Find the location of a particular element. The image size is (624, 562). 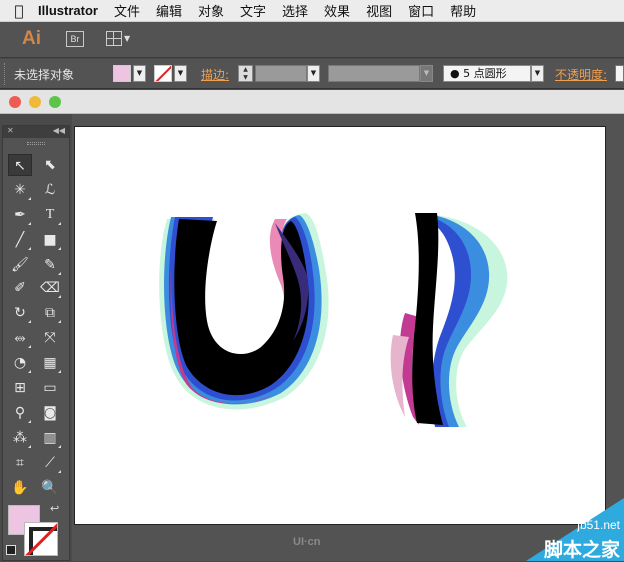

hand-tool-icon: ✋ is located at coordinates (20, 488).